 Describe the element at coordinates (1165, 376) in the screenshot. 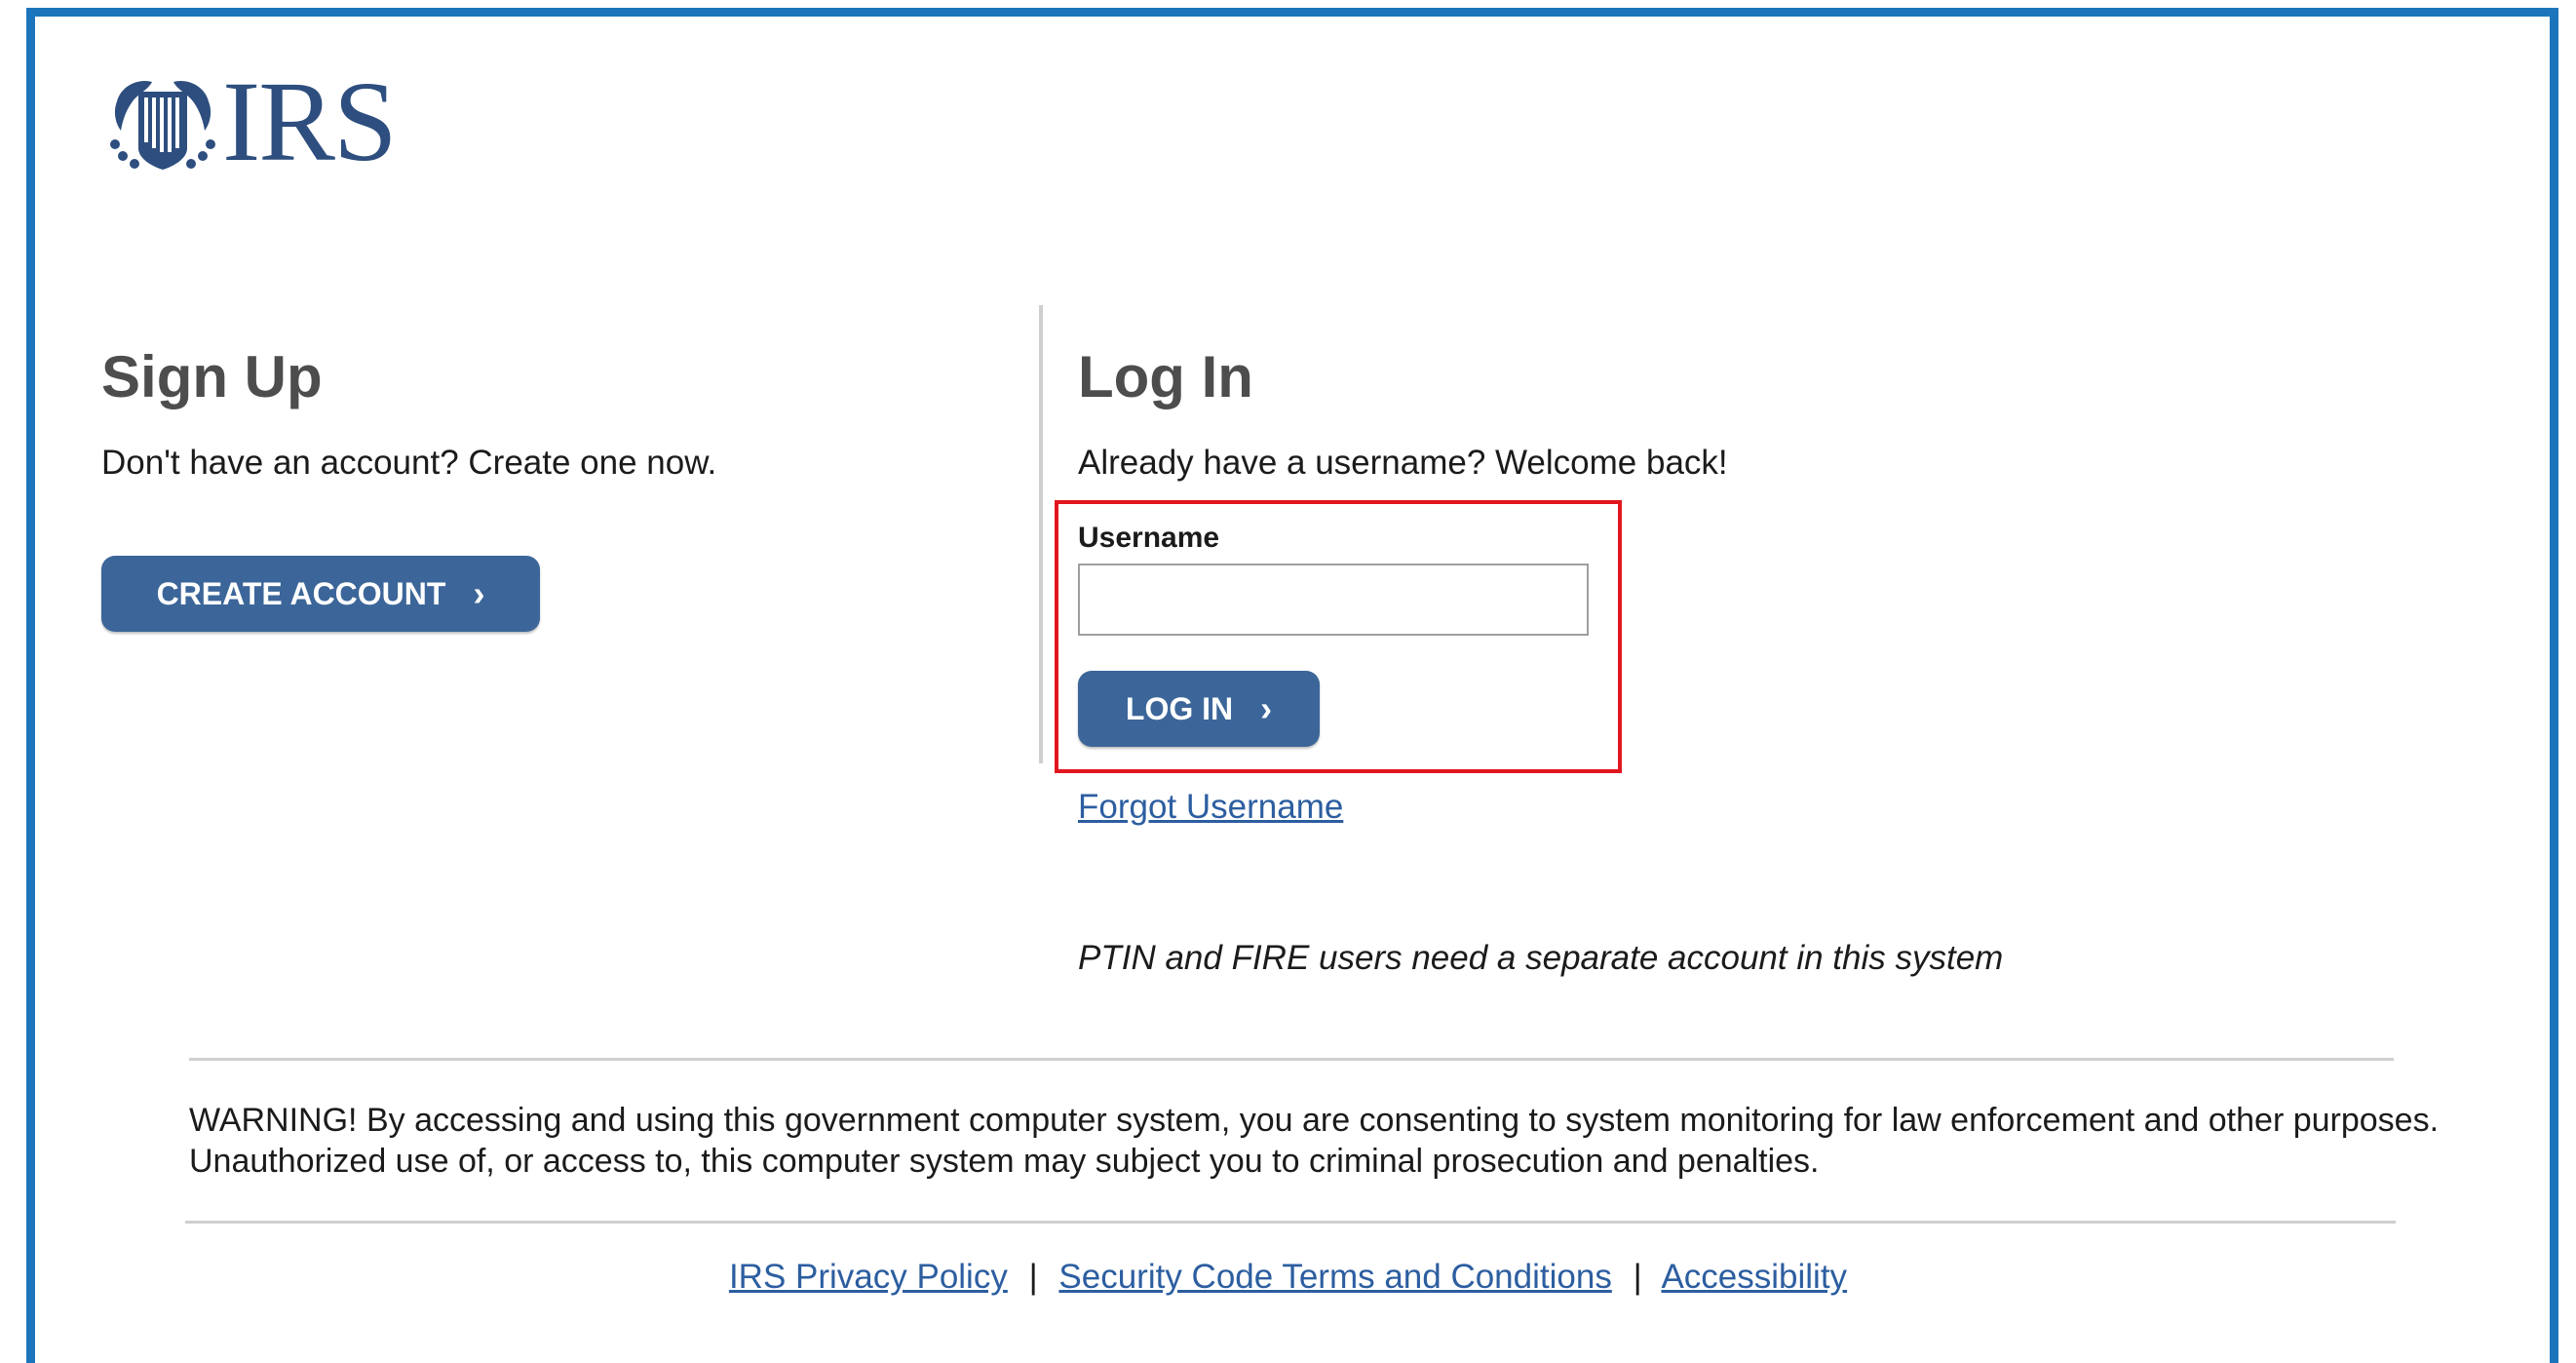

I see `login-title: Log In` at that location.